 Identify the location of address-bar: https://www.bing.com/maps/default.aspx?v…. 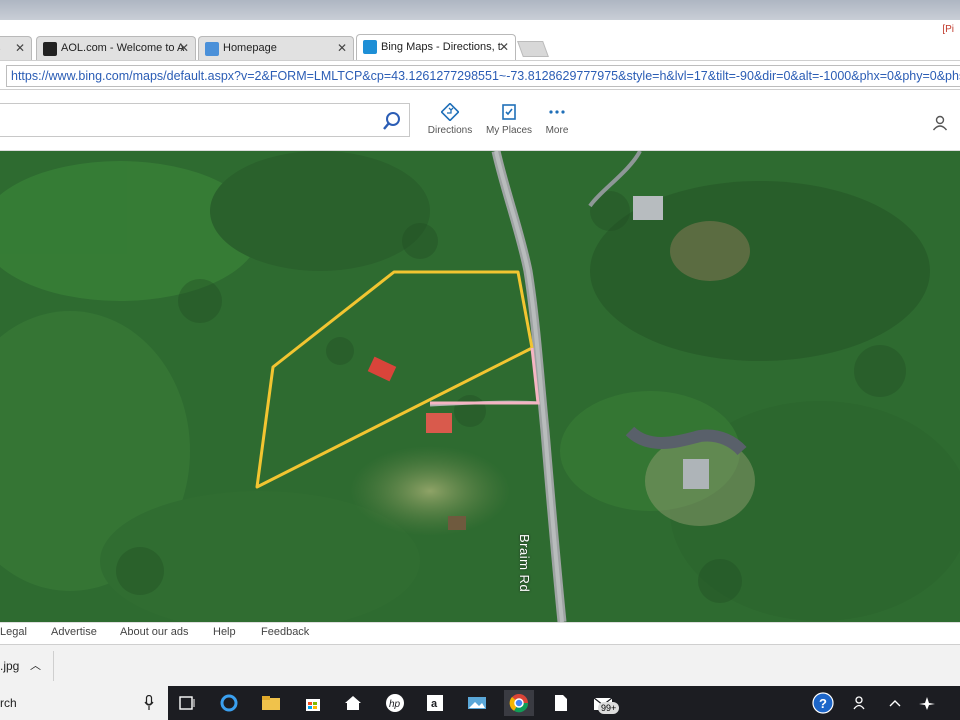
(480, 75).